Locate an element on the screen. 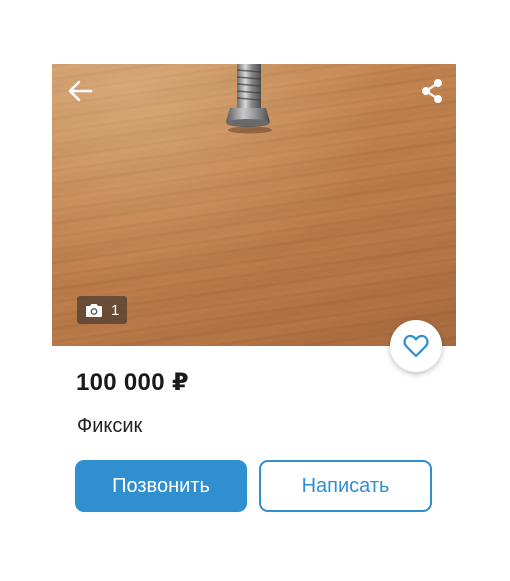  write-message-button: Написать is located at coordinates (345, 486).